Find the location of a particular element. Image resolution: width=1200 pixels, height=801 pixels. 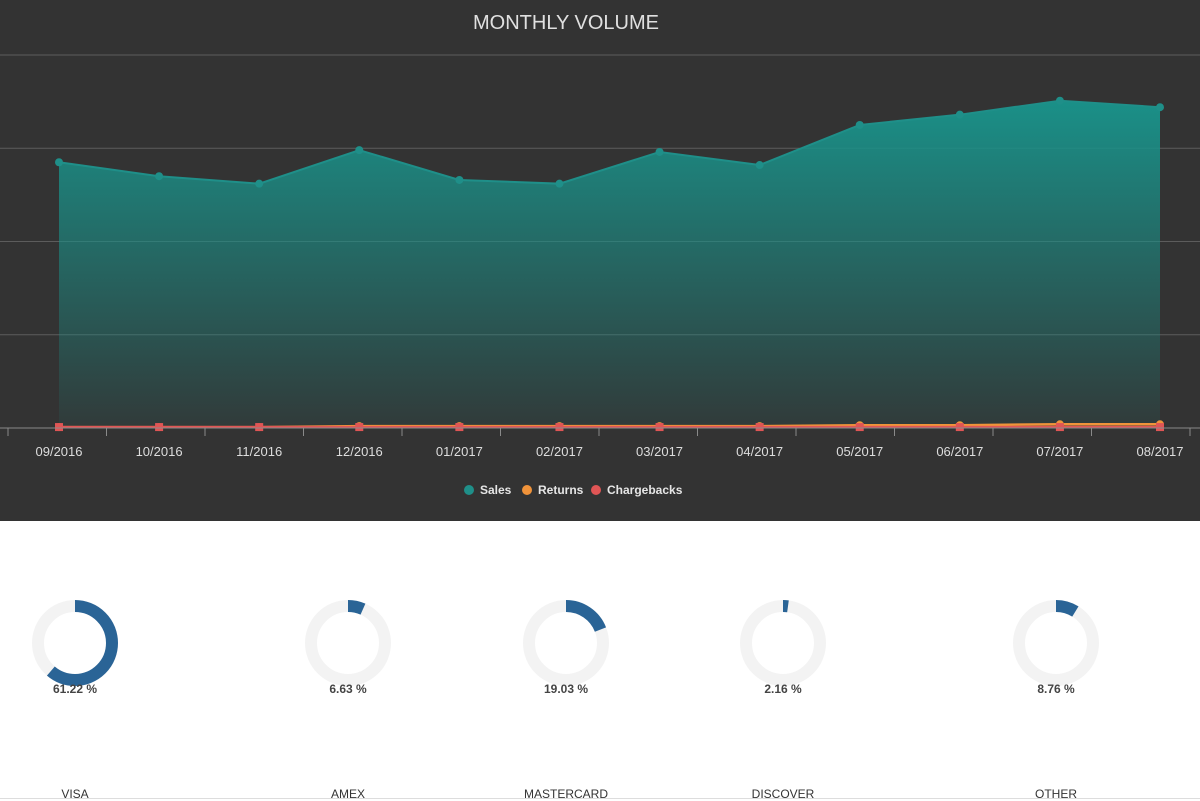

bottom-divider is located at coordinates (600, 798).